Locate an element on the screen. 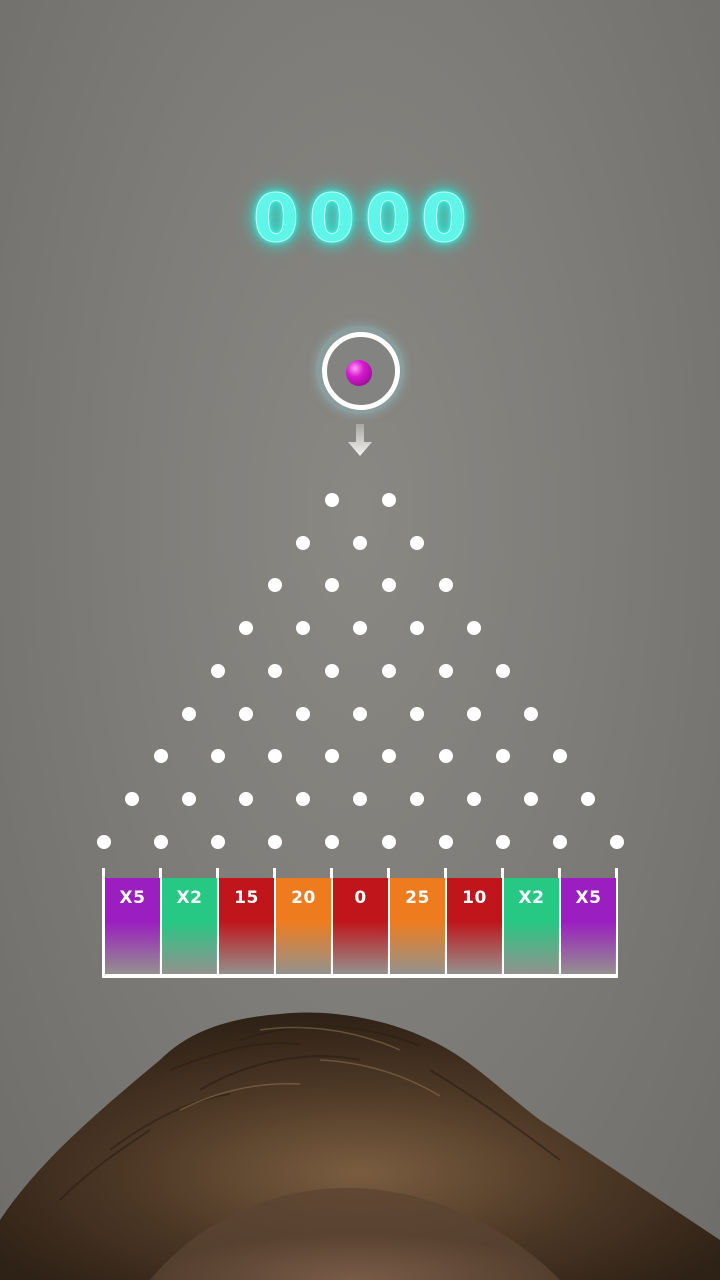 The width and height of the screenshot is (720, 1280). bin-label: 25 is located at coordinates (417, 898).